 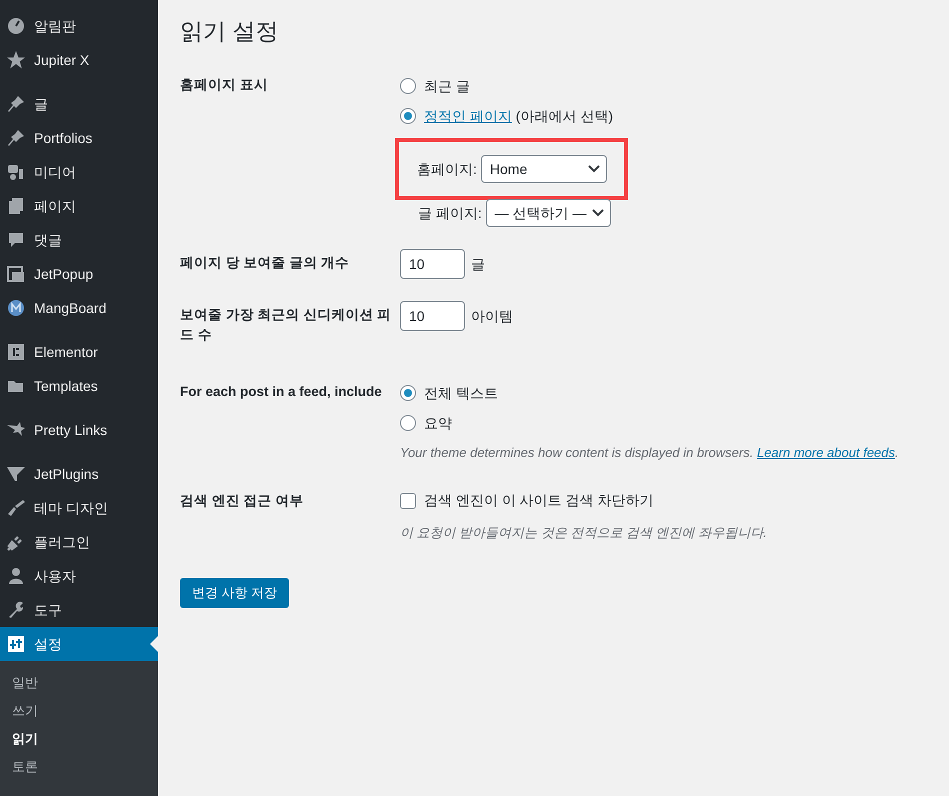 What do you see at coordinates (281, 392) in the screenshot?
I see `setting-label: For each post in a feed, include` at bounding box center [281, 392].